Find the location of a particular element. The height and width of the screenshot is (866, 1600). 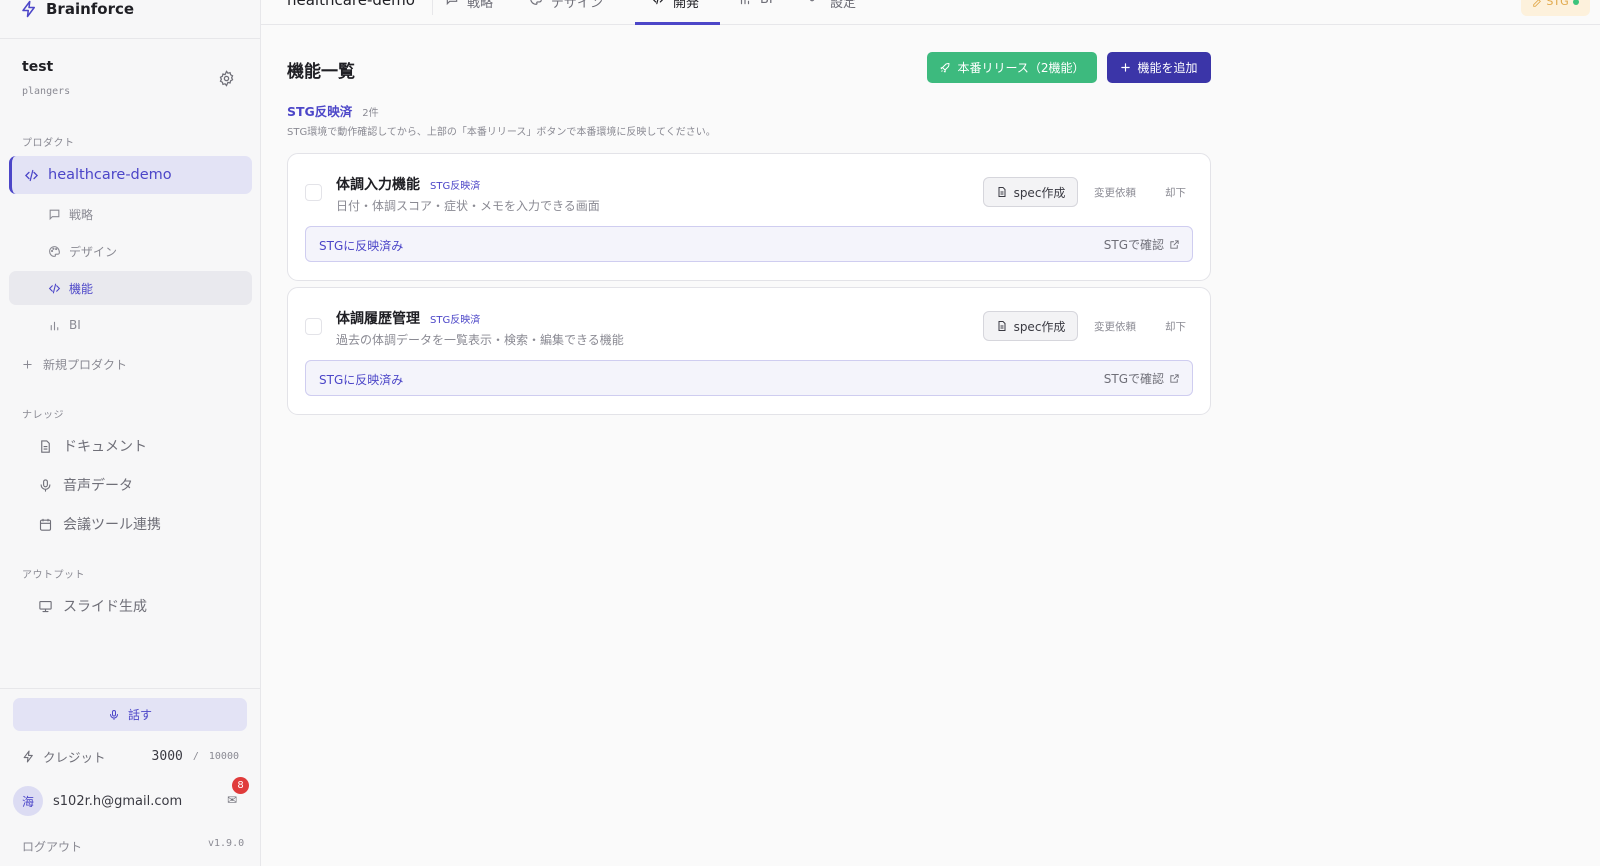

sidebar-item-label: 音声データ is located at coordinates (98, 486).